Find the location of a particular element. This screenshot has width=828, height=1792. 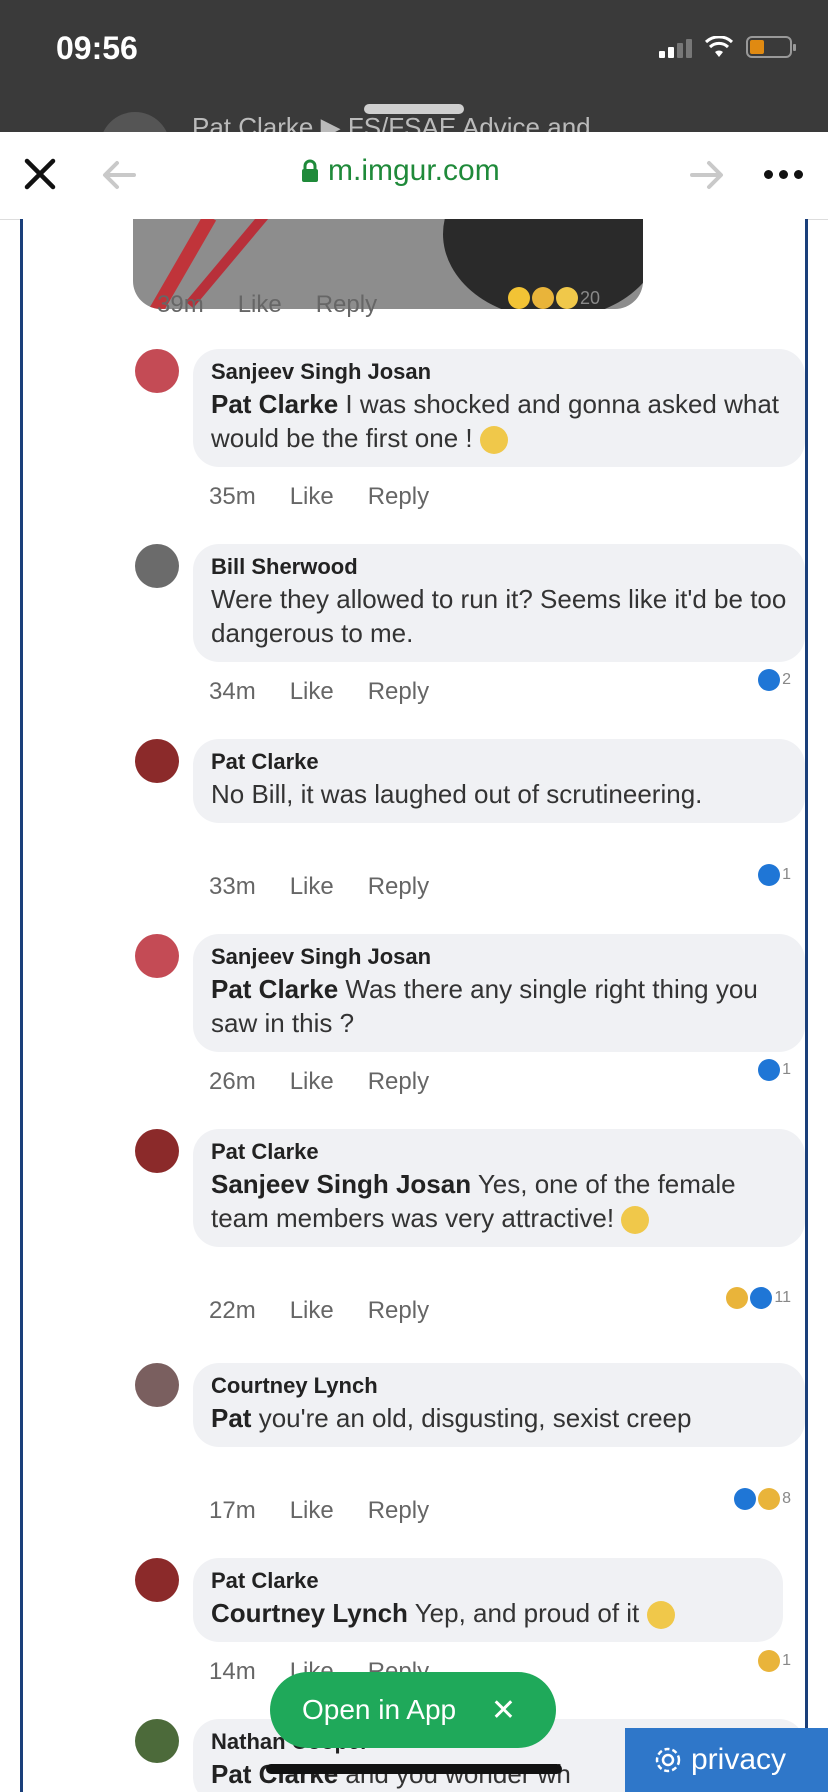

comment-mention: Pat is located at coordinates (231, 1418).